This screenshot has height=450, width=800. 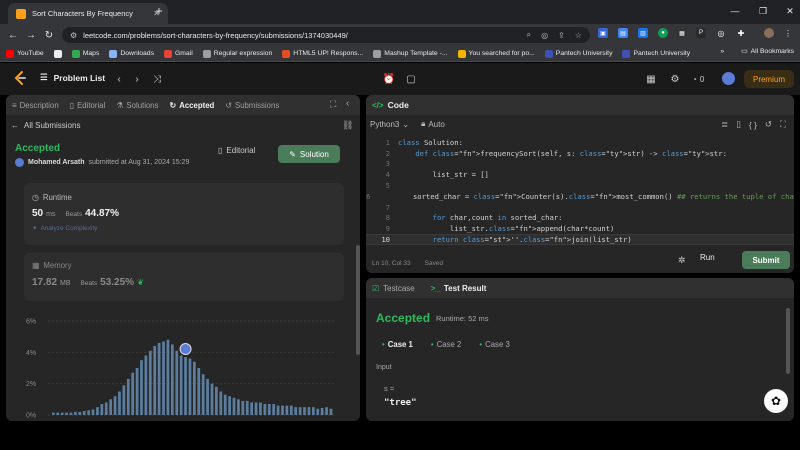 What do you see at coordinates (643, 33) in the screenshot?
I see `extension-icon: ▥` at bounding box center [643, 33].